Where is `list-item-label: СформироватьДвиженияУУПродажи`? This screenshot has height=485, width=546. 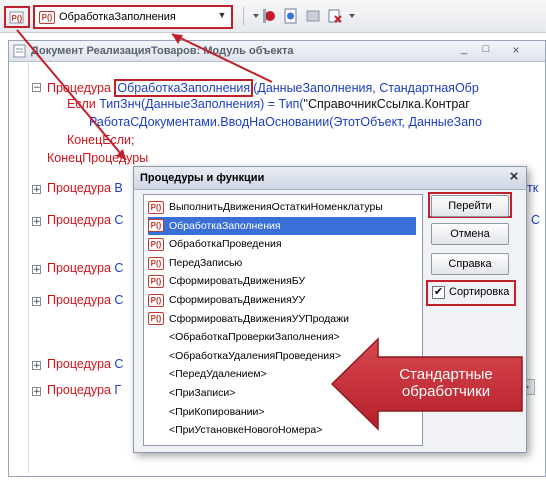 list-item-label: СформироватьДвиженияУУПродажи is located at coordinates (259, 318).